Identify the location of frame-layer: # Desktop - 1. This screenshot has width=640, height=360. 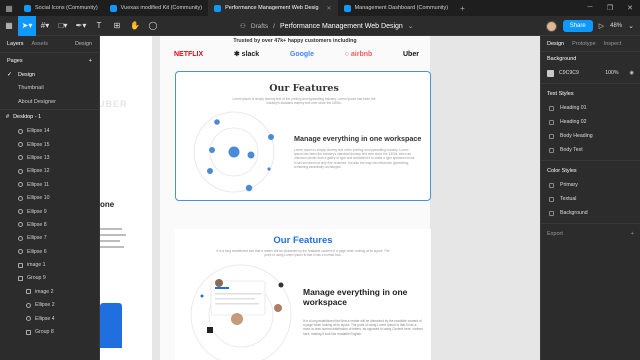
(49, 116).